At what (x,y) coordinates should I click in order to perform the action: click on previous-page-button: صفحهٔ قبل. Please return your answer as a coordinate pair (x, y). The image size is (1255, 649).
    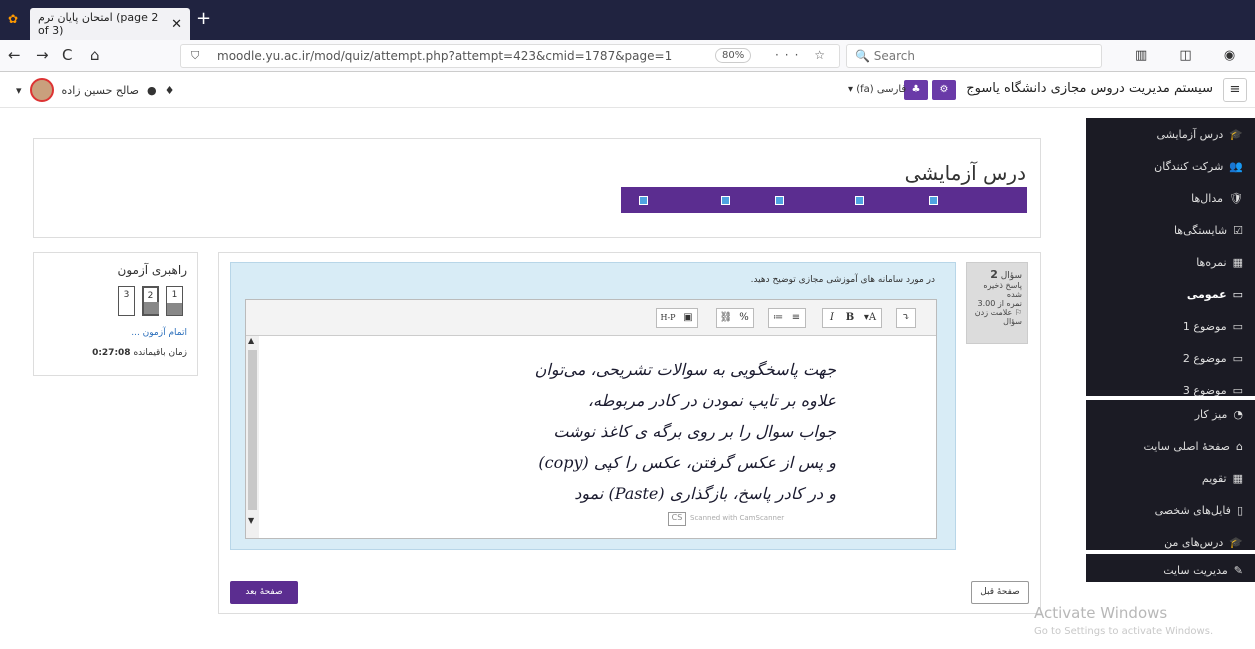
    Looking at the image, I should click on (1000, 592).